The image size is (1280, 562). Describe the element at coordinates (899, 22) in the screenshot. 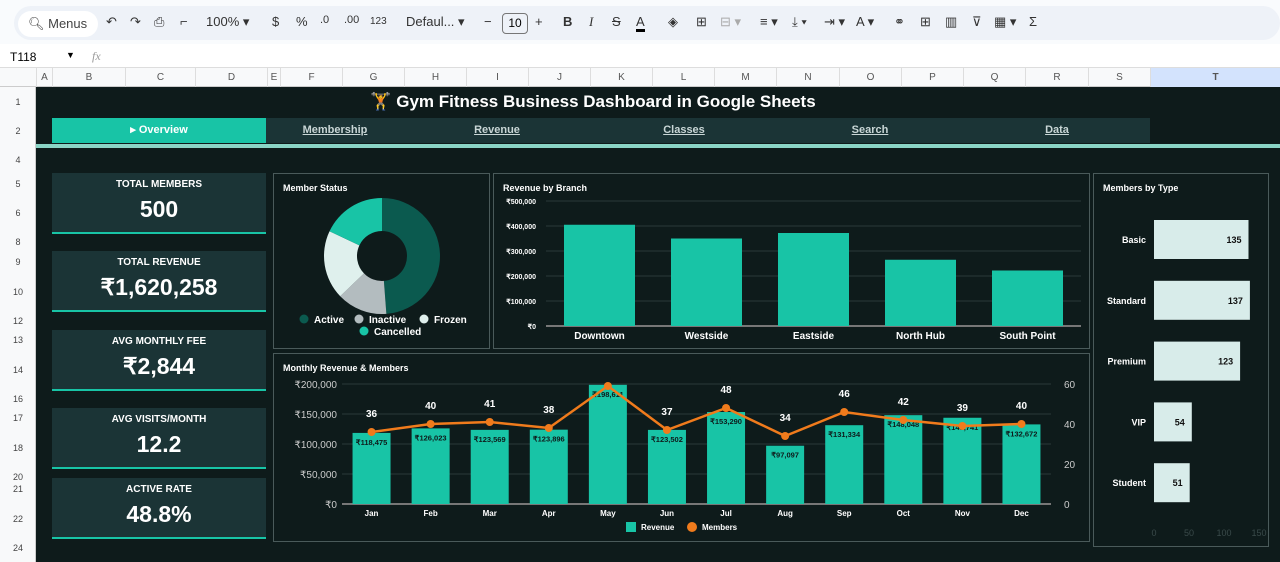

I see `link-icon: ⚭` at that location.